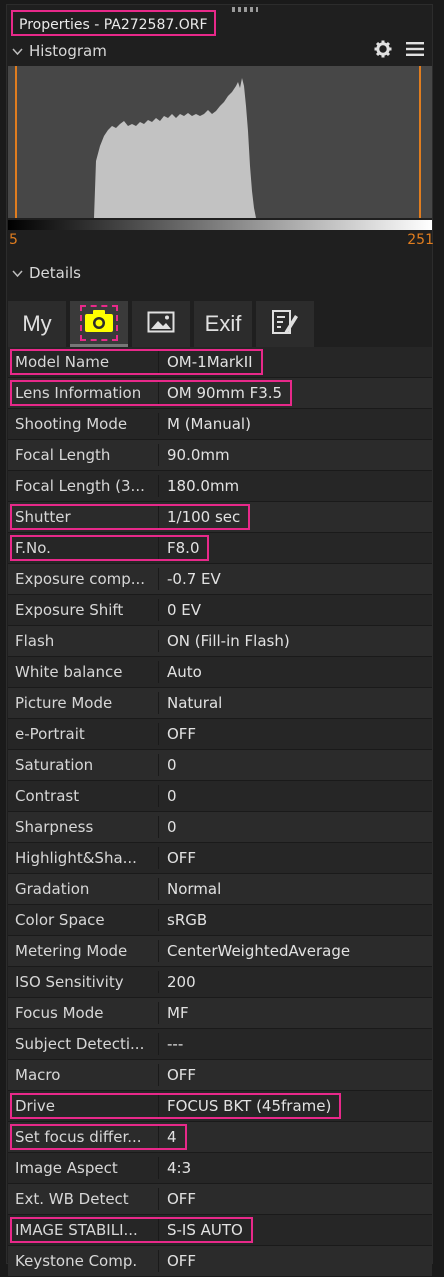  Describe the element at coordinates (205, 1230) in the screenshot. I see `property-value: S-IS AUTO` at that location.